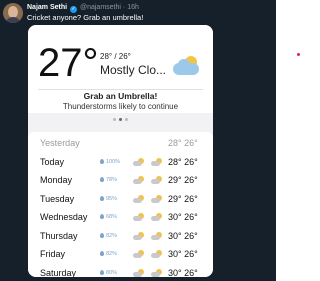 The width and height of the screenshot is (320, 281). What do you see at coordinates (120, 272) in the screenshot?
I see `forecast-row: Saturday 80% 30° 26°` at bounding box center [120, 272].